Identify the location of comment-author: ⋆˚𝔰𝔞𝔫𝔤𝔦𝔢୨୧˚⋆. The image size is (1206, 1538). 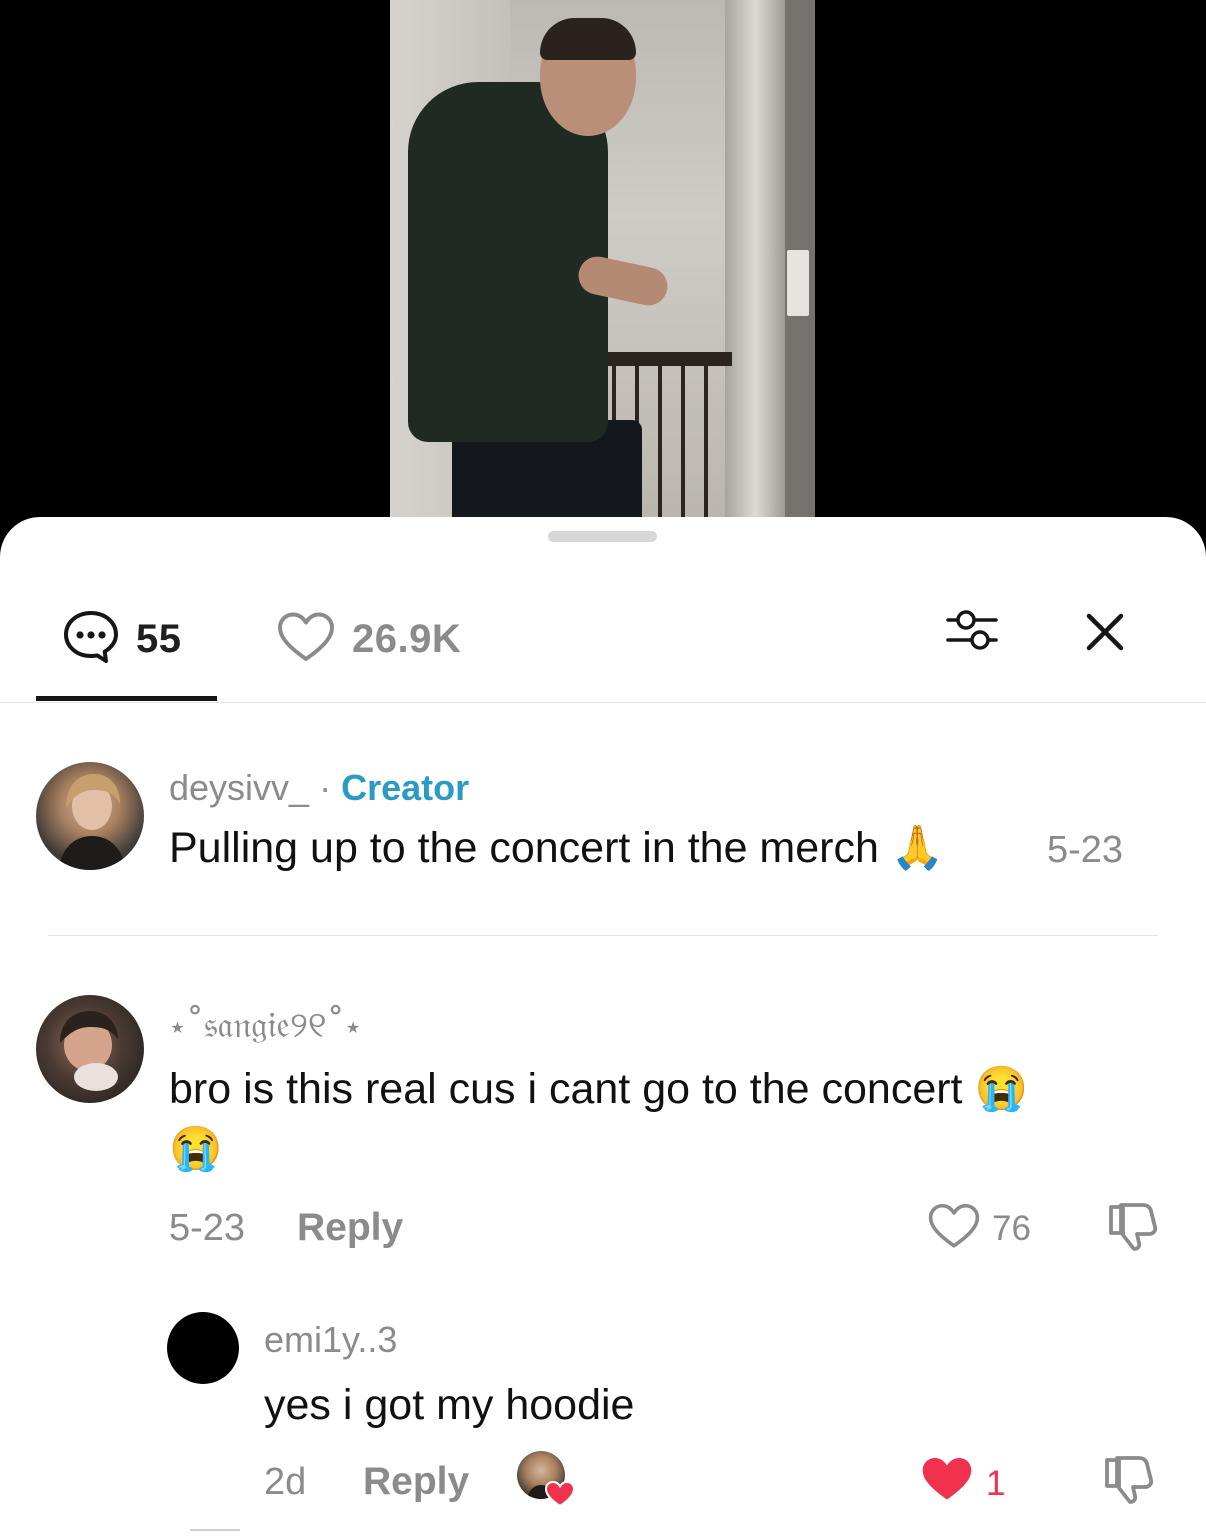
(265, 1026).